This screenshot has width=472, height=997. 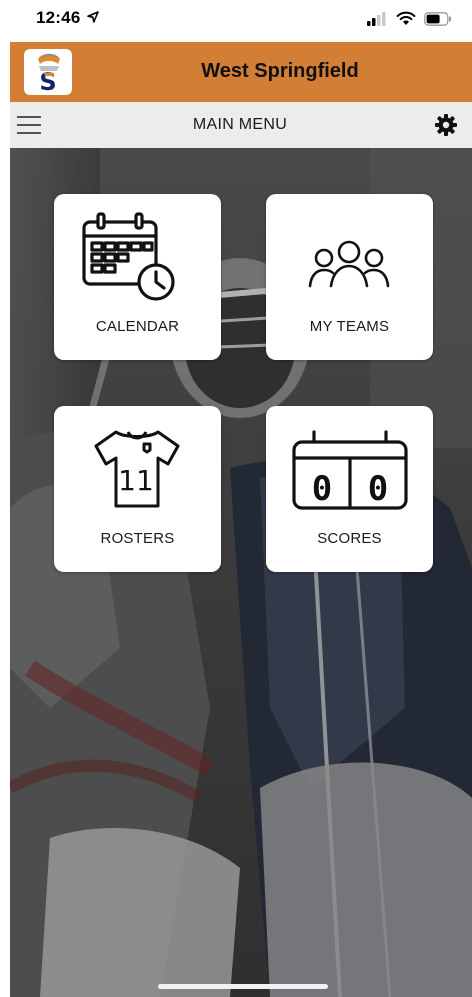 I want to click on calendar-tile-label: CALENDAR, so click(x=137, y=326).